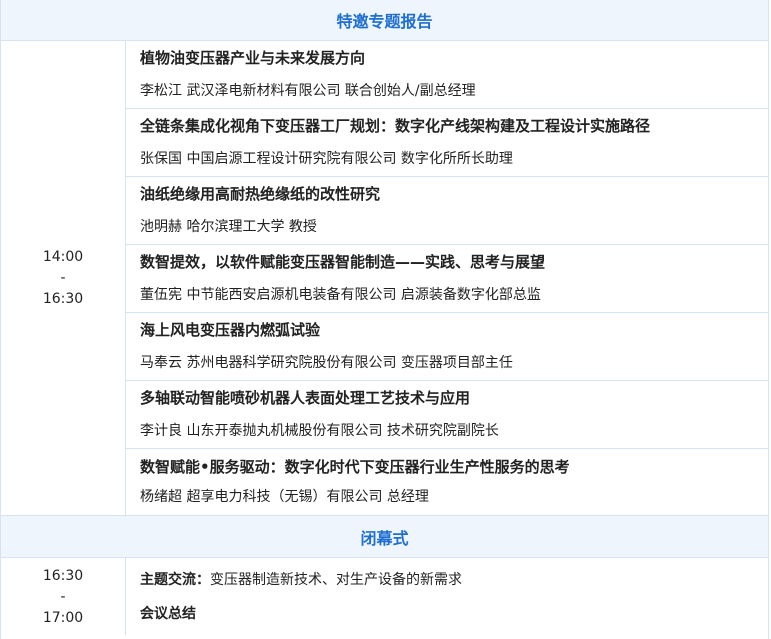 This screenshot has width=771, height=639. Describe the element at coordinates (395, 125) in the screenshot. I see `talk-title: 全链条集成化视角下变压器工厂规划：数字化产线架构建及工程设计实施路径` at that location.